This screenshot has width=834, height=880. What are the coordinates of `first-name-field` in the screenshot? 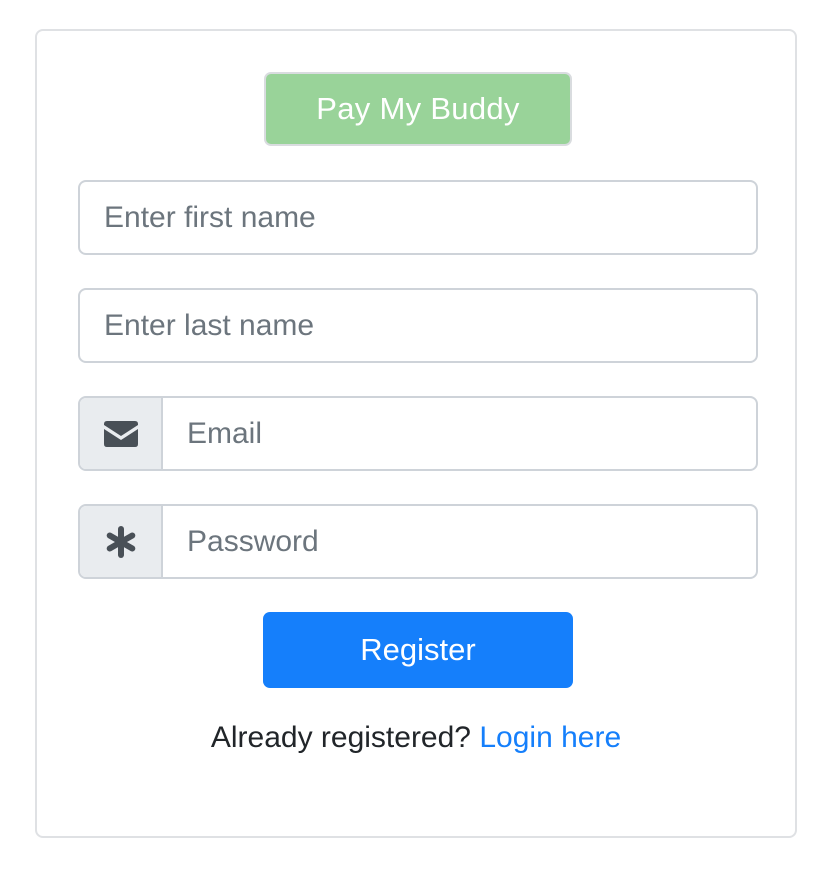 It's located at (418, 217).